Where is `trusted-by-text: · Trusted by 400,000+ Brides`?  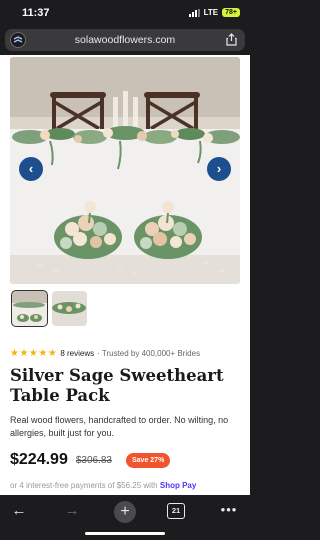 trusted-by-text: · Trusted by 400,000+ Brides is located at coordinates (149, 353).